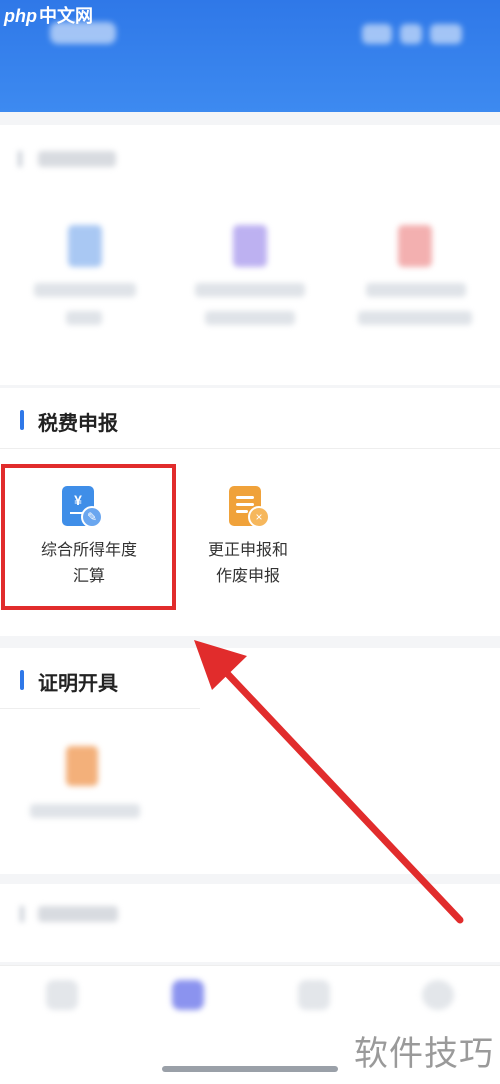  I want to click on tile-certificate, so click(85, 790).